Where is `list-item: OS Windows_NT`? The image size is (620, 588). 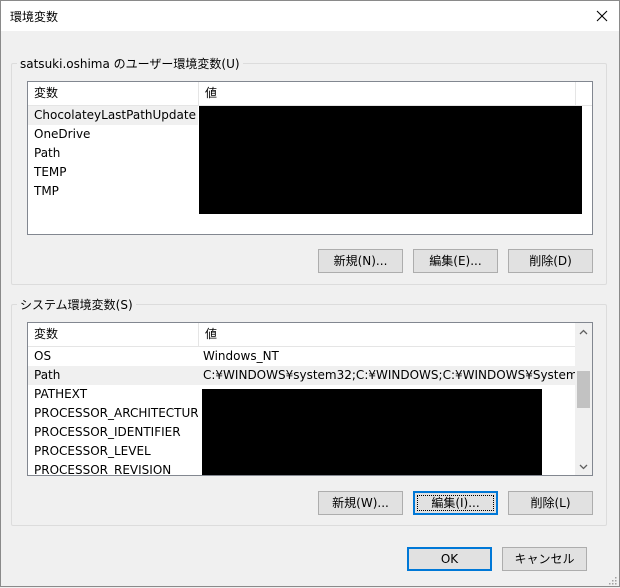 list-item: OS Windows_NT is located at coordinates (301, 356).